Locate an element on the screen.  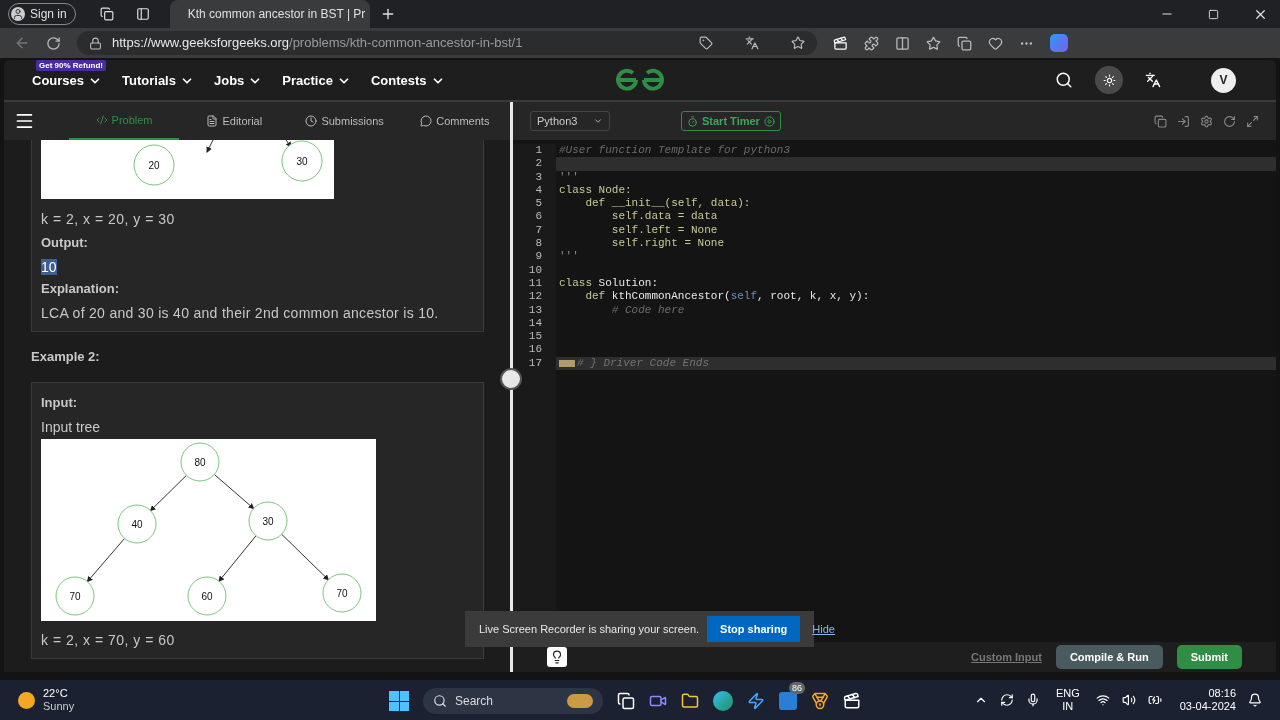
collections-icon is located at coordinates (964, 43).